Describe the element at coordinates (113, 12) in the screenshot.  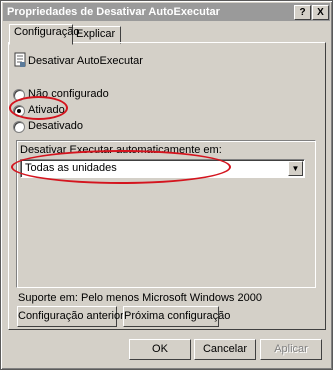
I see `window-title: Propriedades de Desativar AutoExecutar` at that location.